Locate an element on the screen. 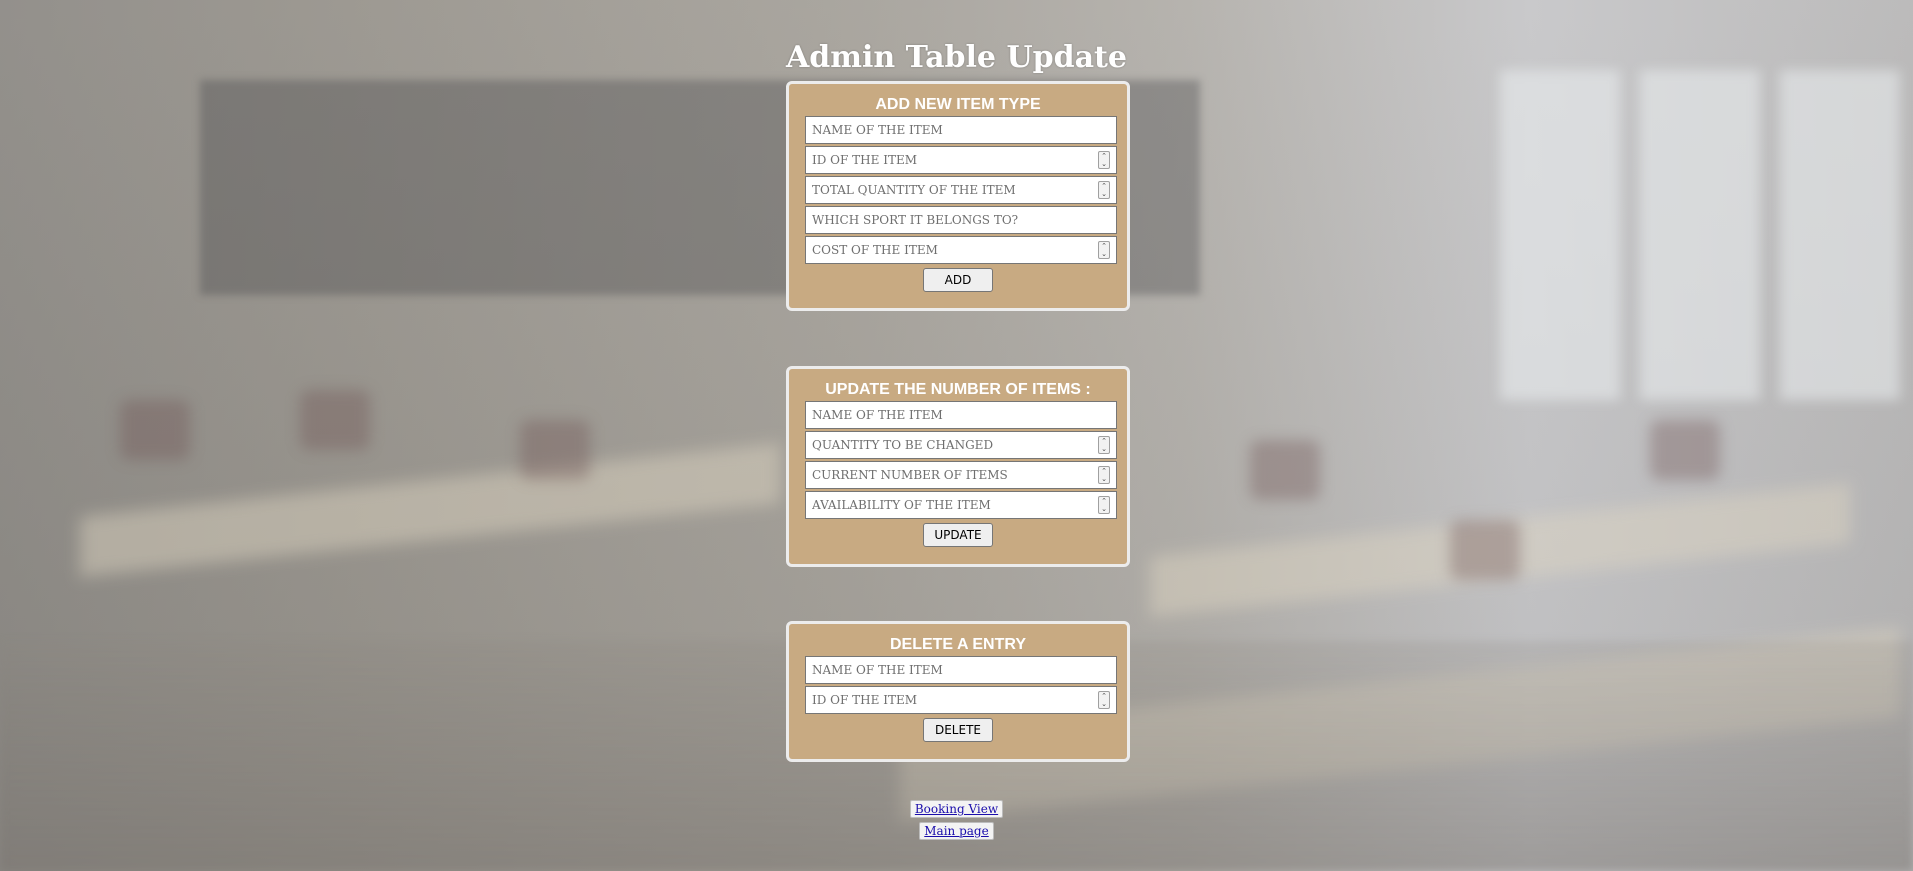 The image size is (1913, 871). item-name-field is located at coordinates (961, 130).